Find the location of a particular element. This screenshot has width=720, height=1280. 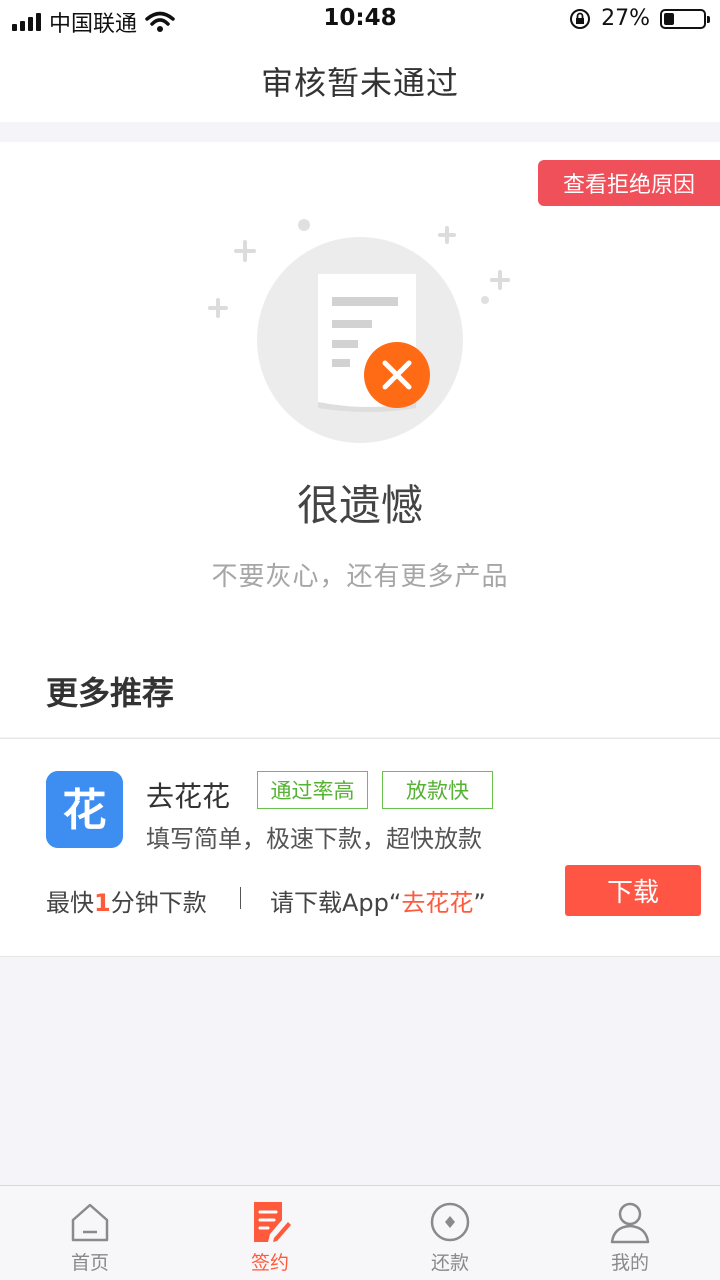

download-button: 下载 is located at coordinates (633, 890).